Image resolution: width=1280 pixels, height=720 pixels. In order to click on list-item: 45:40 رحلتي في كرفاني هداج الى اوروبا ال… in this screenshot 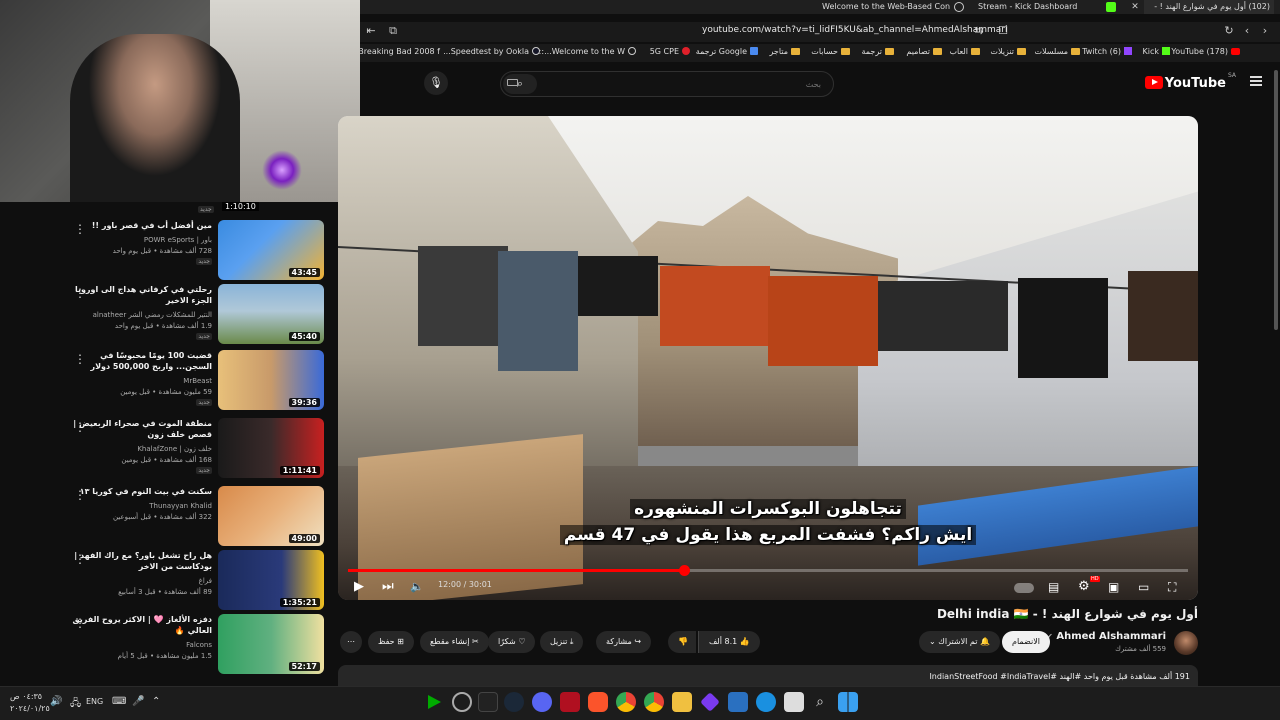, I will do `click(195, 315)`.